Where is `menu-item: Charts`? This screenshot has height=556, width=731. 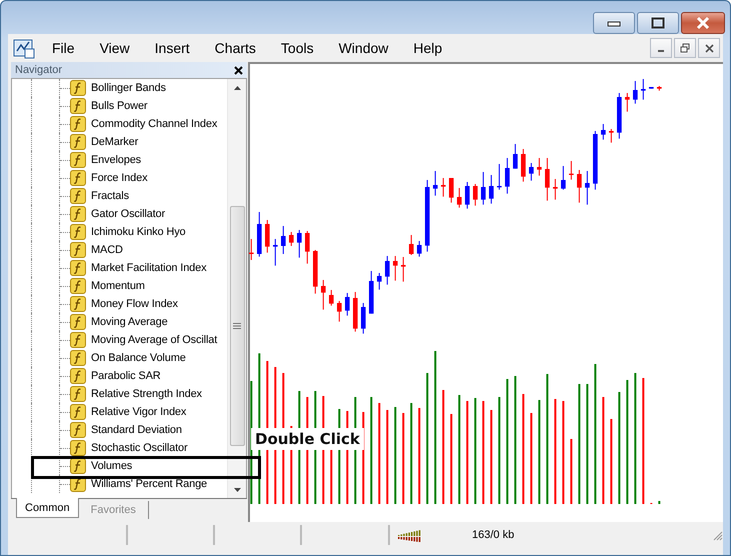 menu-item: Charts is located at coordinates (235, 48).